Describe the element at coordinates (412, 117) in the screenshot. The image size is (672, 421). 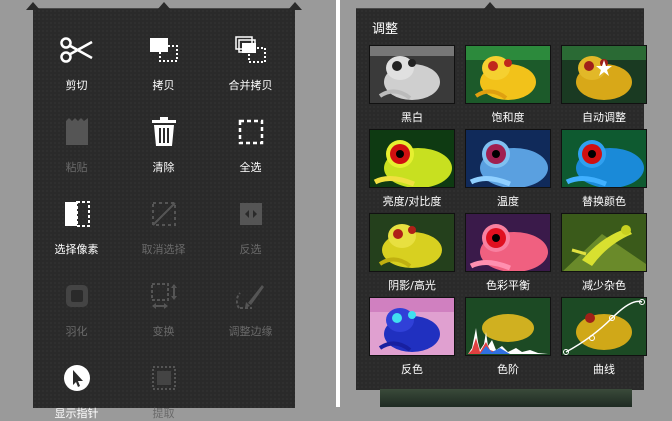
I see `black-white-label: 黑白` at that location.